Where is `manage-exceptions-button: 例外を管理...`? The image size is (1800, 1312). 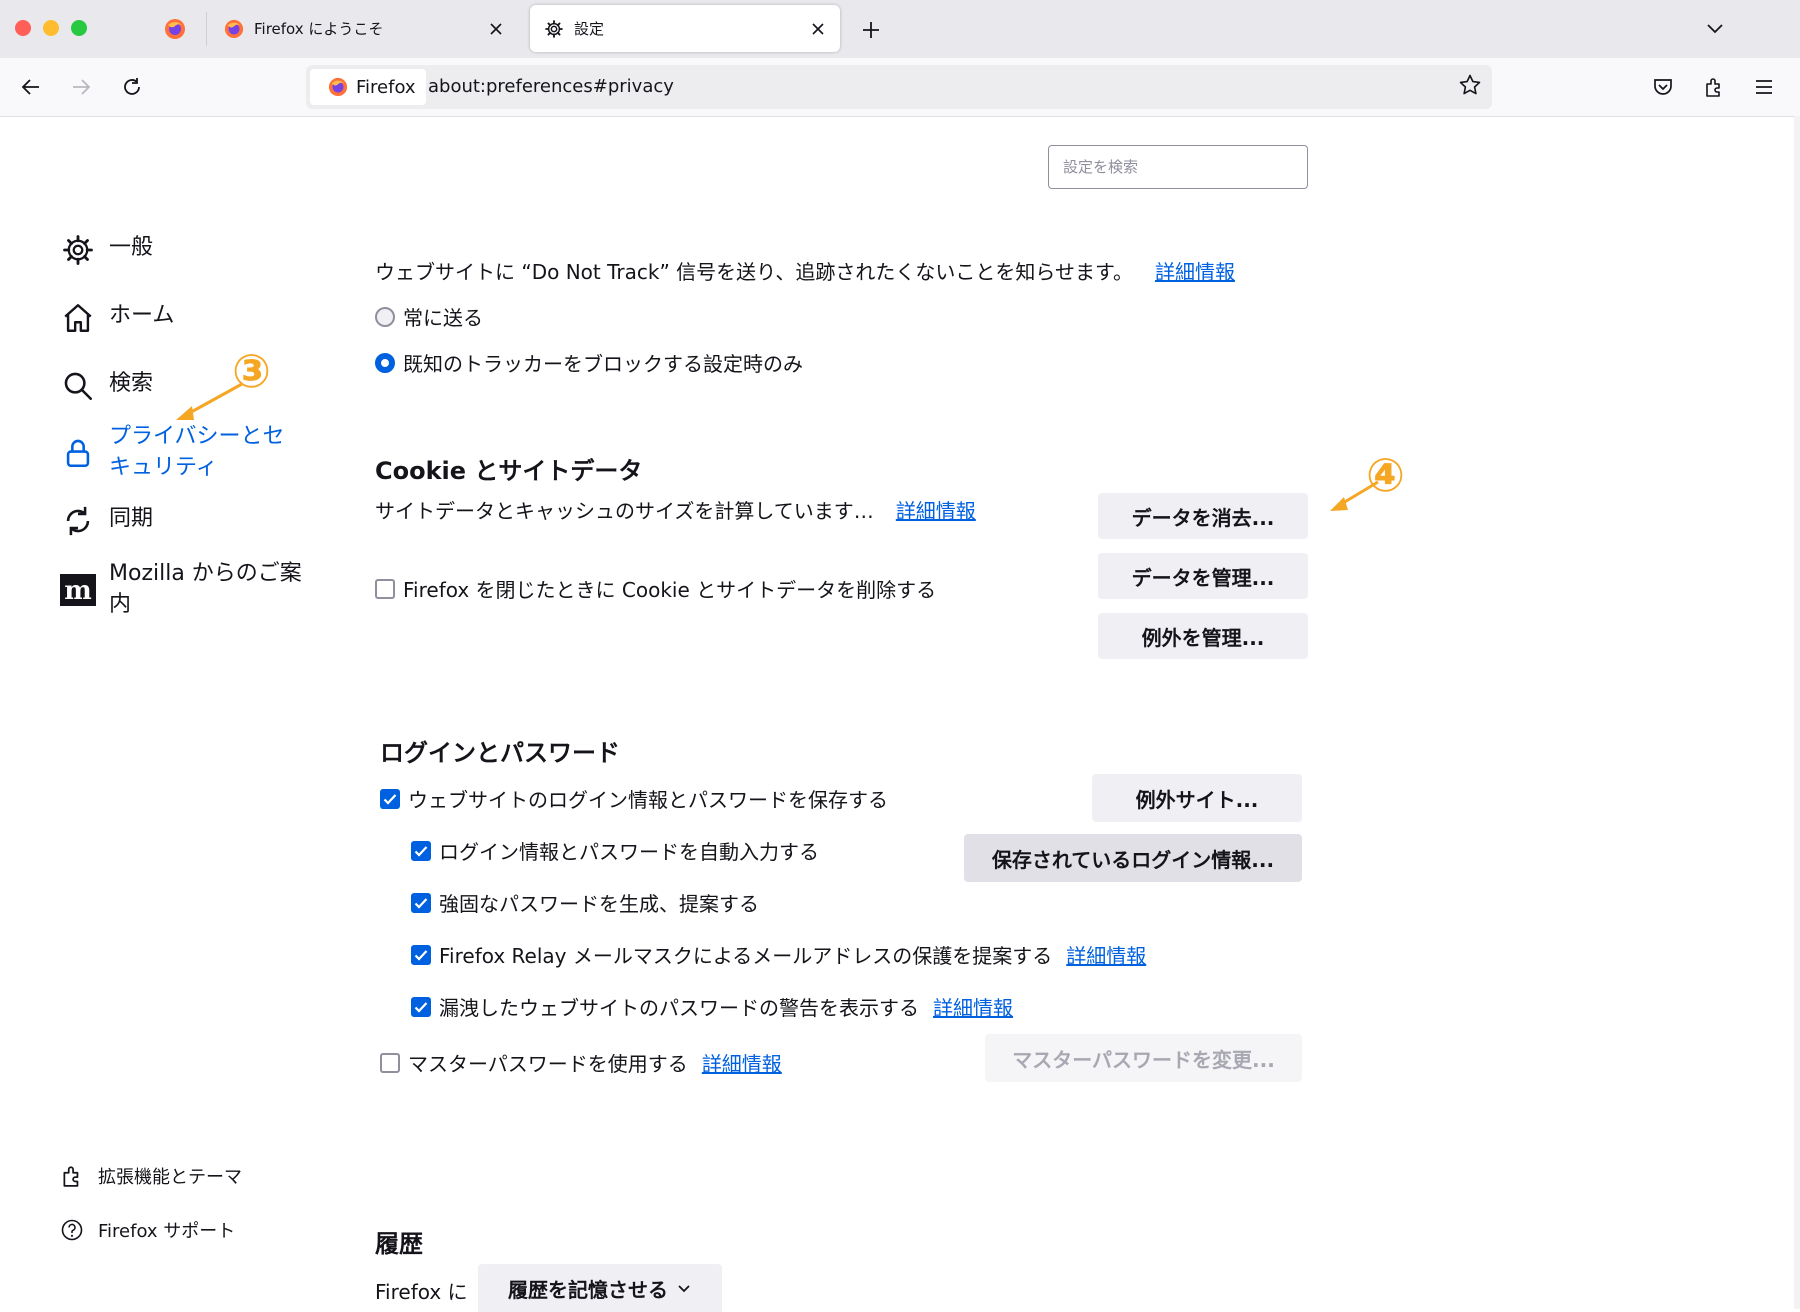 manage-exceptions-button: 例外を管理... is located at coordinates (1203, 636).